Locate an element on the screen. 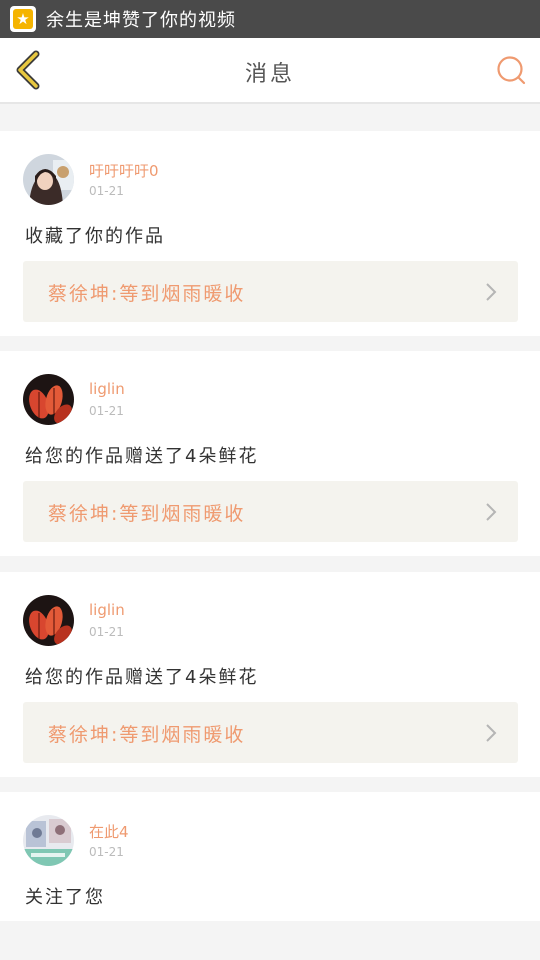 This screenshot has height=960, width=540. search-icon is located at coordinates (511, 70).